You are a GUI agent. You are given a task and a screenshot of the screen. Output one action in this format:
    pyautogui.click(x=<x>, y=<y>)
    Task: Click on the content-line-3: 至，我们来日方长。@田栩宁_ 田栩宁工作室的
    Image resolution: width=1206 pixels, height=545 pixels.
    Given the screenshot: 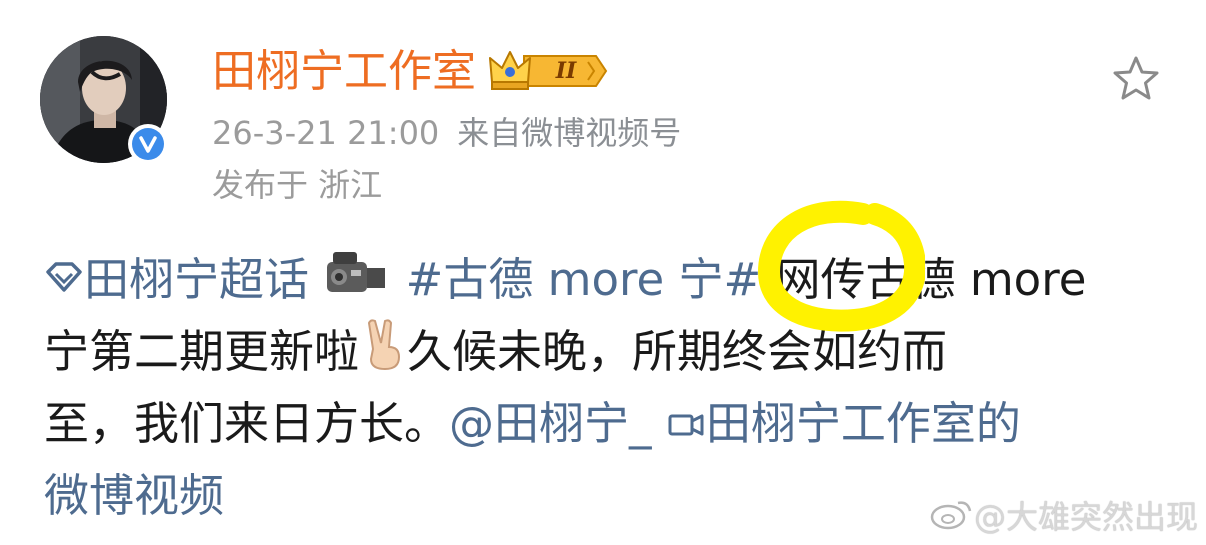 What is the action you would take?
    pyautogui.click(x=609, y=424)
    